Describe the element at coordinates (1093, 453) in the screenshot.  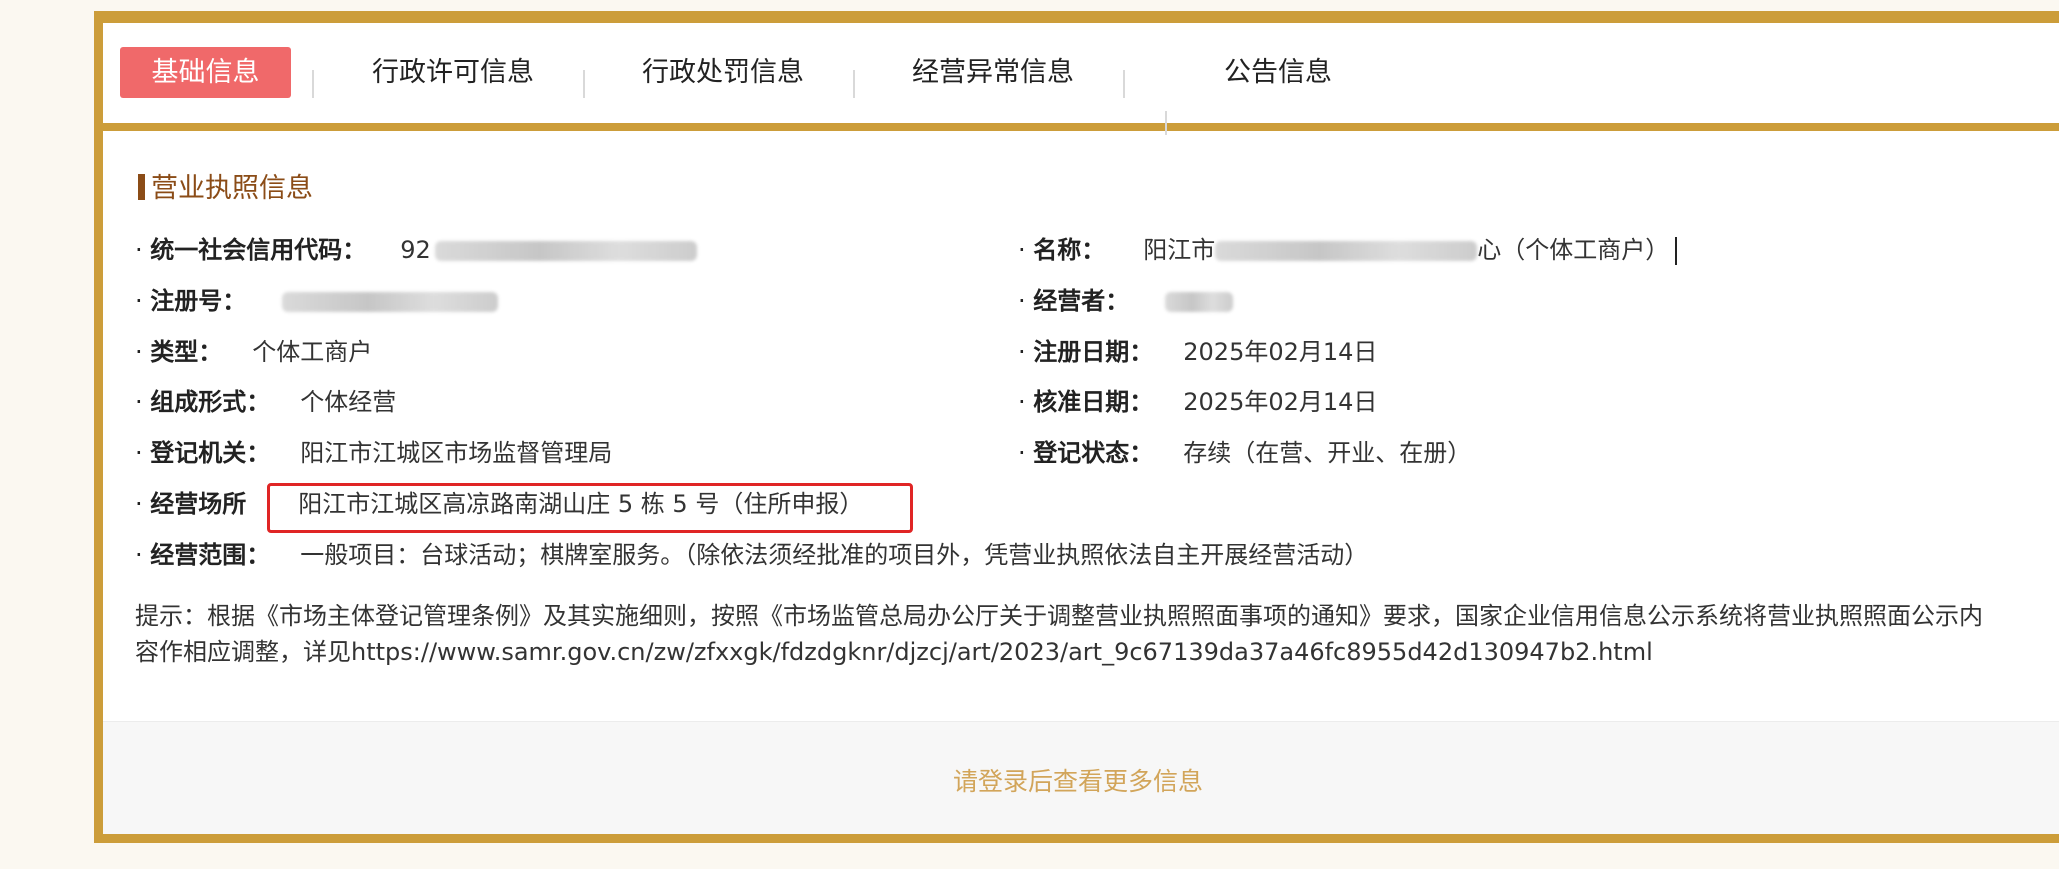
I see `status-label: 登记状态：` at that location.